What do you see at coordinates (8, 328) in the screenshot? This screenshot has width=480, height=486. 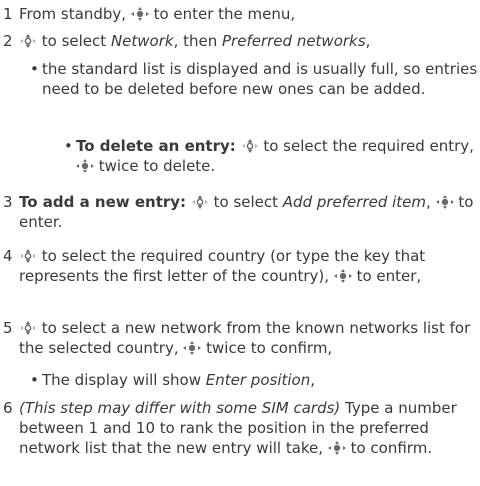 I see `step-number: 5` at bounding box center [8, 328].